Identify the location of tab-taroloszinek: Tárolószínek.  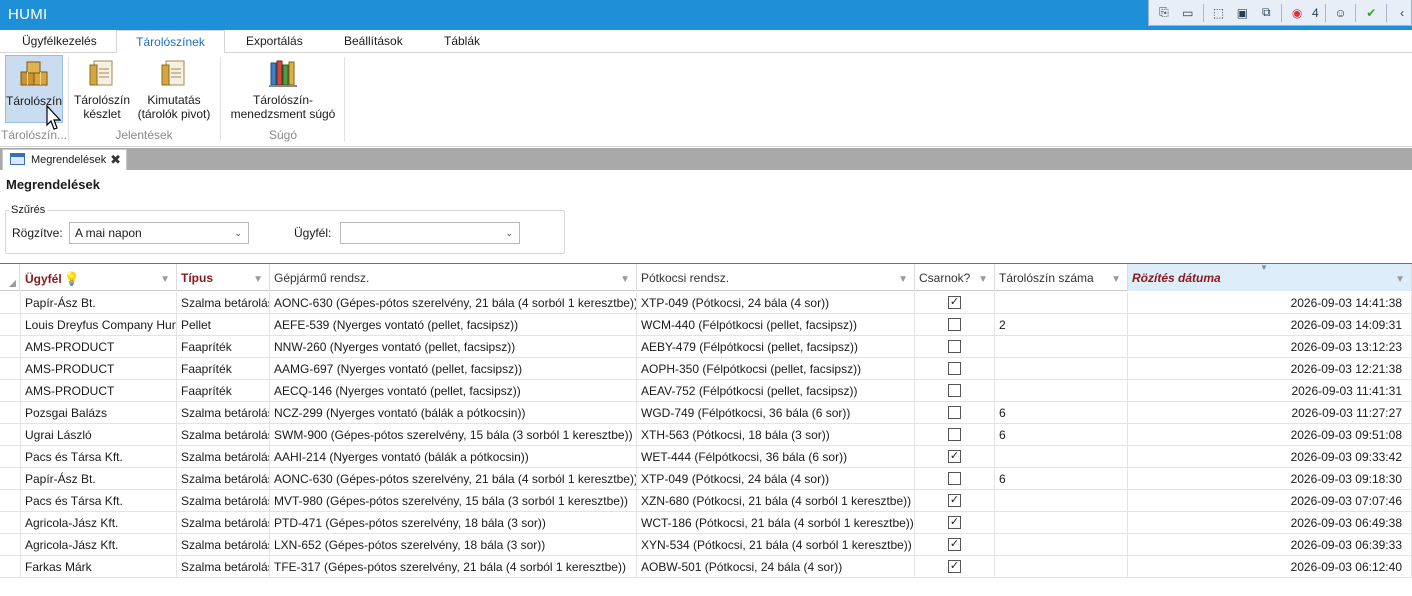
(170, 42).